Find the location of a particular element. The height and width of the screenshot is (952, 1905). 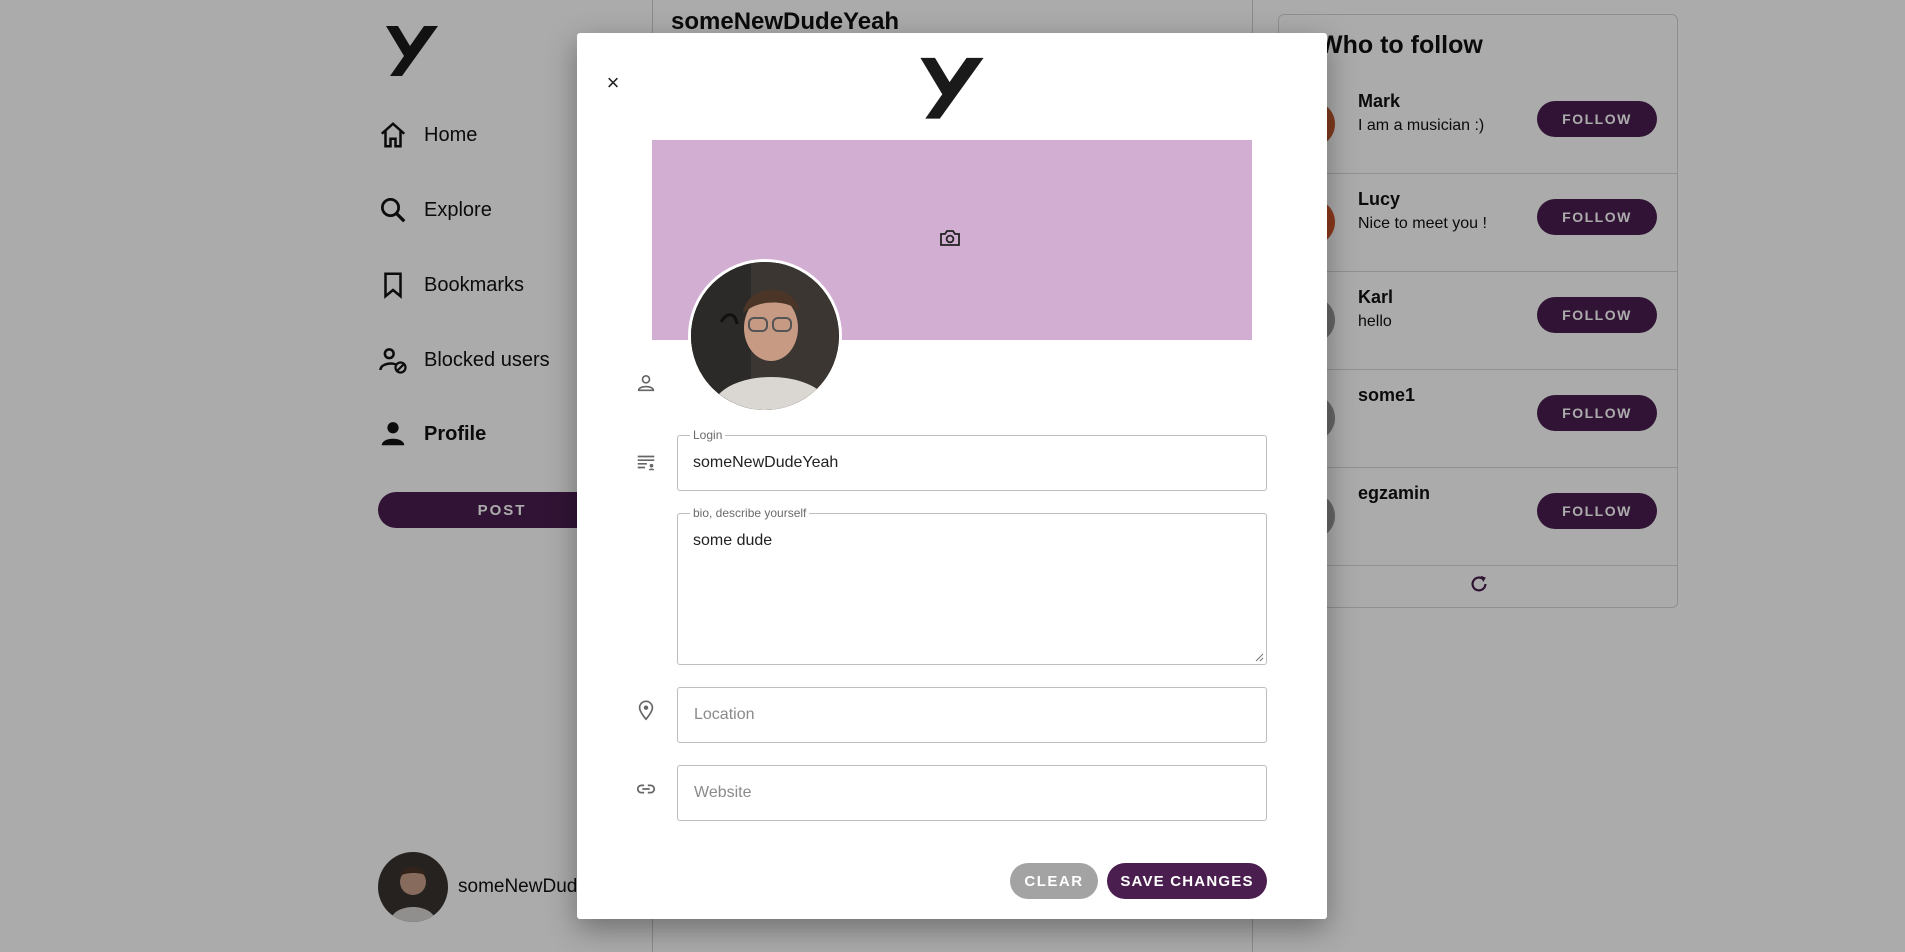

link-icon is located at coordinates (646, 789).